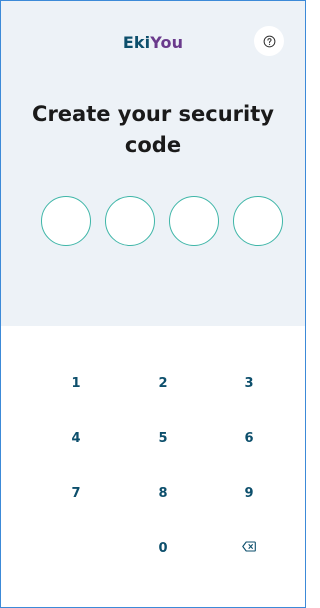  What do you see at coordinates (163, 223) in the screenshot?
I see `pin-indicator` at bounding box center [163, 223].